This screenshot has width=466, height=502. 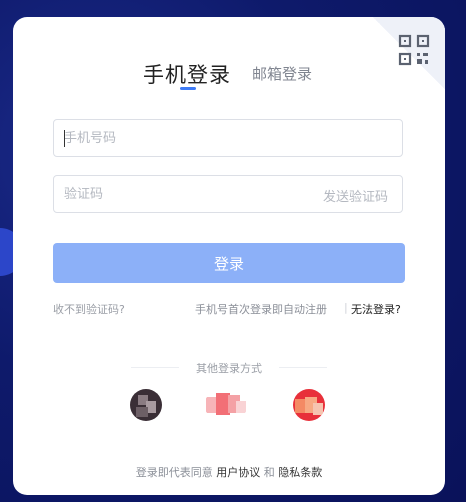 I want to click on privacy-link: 隐私条款, so click(x=300, y=472).